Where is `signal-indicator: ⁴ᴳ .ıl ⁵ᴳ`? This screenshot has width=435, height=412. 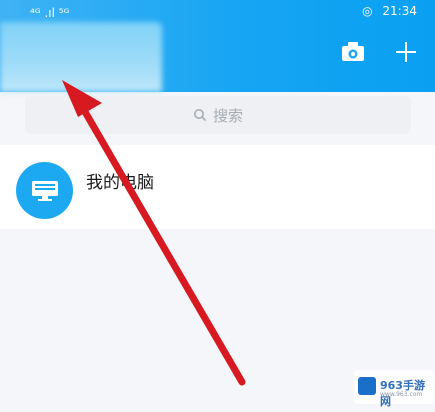 signal-indicator: ⁴ᴳ .ıl ⁵ᴳ is located at coordinates (50, 13).